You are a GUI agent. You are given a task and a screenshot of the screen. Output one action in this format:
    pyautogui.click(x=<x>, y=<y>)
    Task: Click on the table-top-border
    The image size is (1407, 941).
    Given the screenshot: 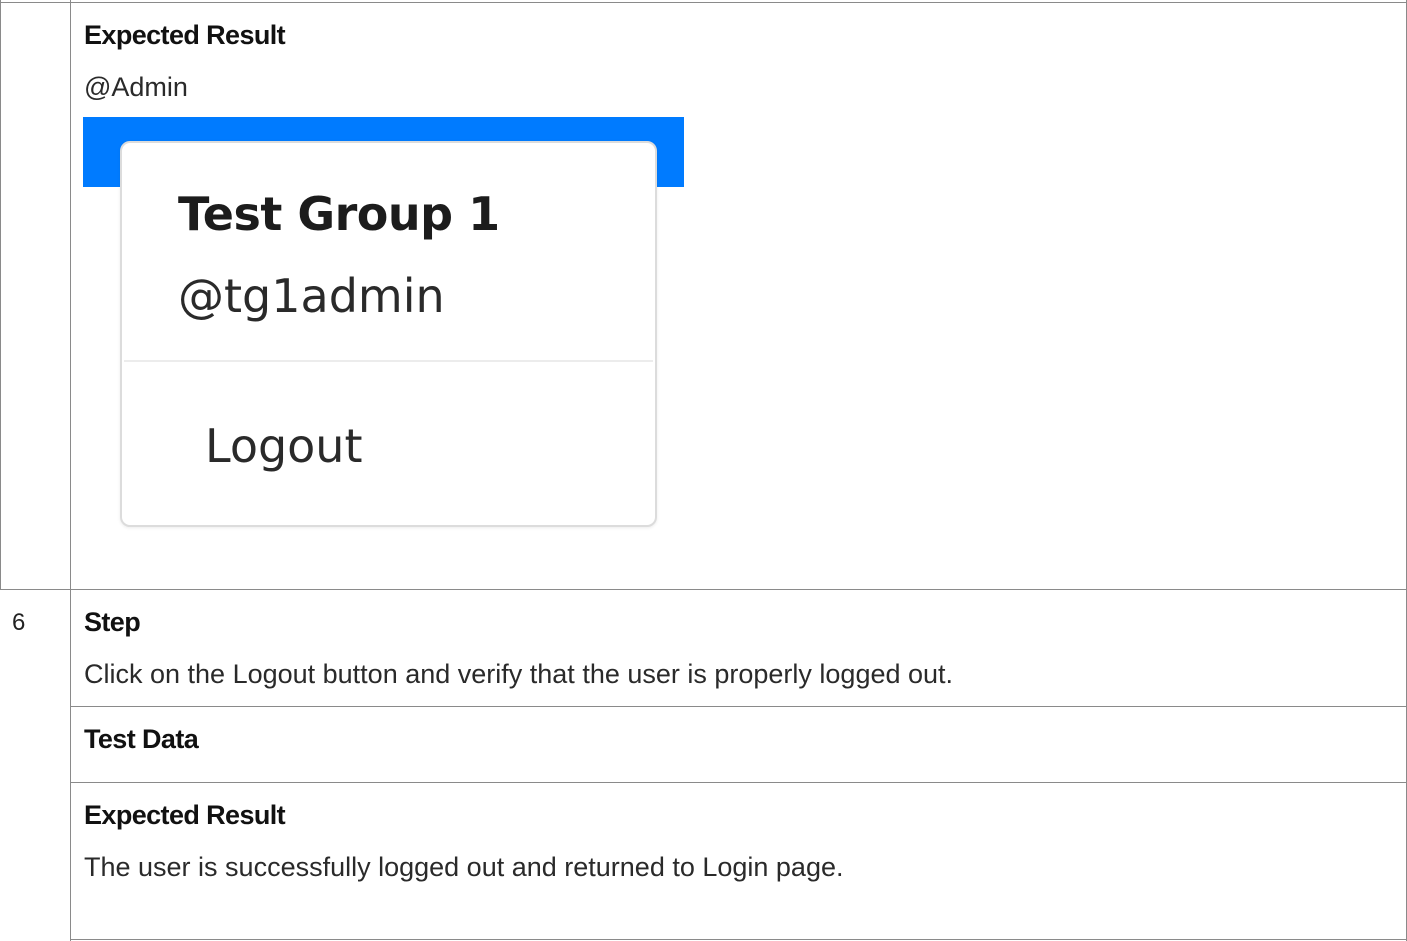 What is the action you would take?
    pyautogui.click(x=703, y=2)
    